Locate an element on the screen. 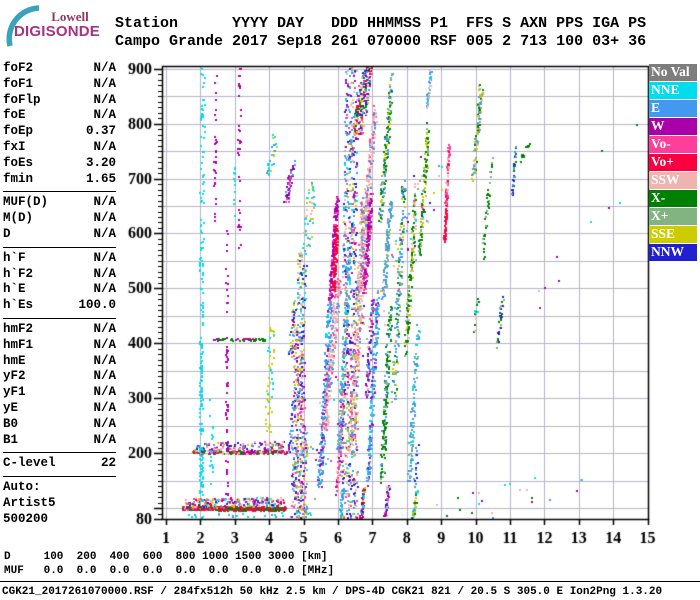  param-label: foF1 is located at coordinates (18, 83).